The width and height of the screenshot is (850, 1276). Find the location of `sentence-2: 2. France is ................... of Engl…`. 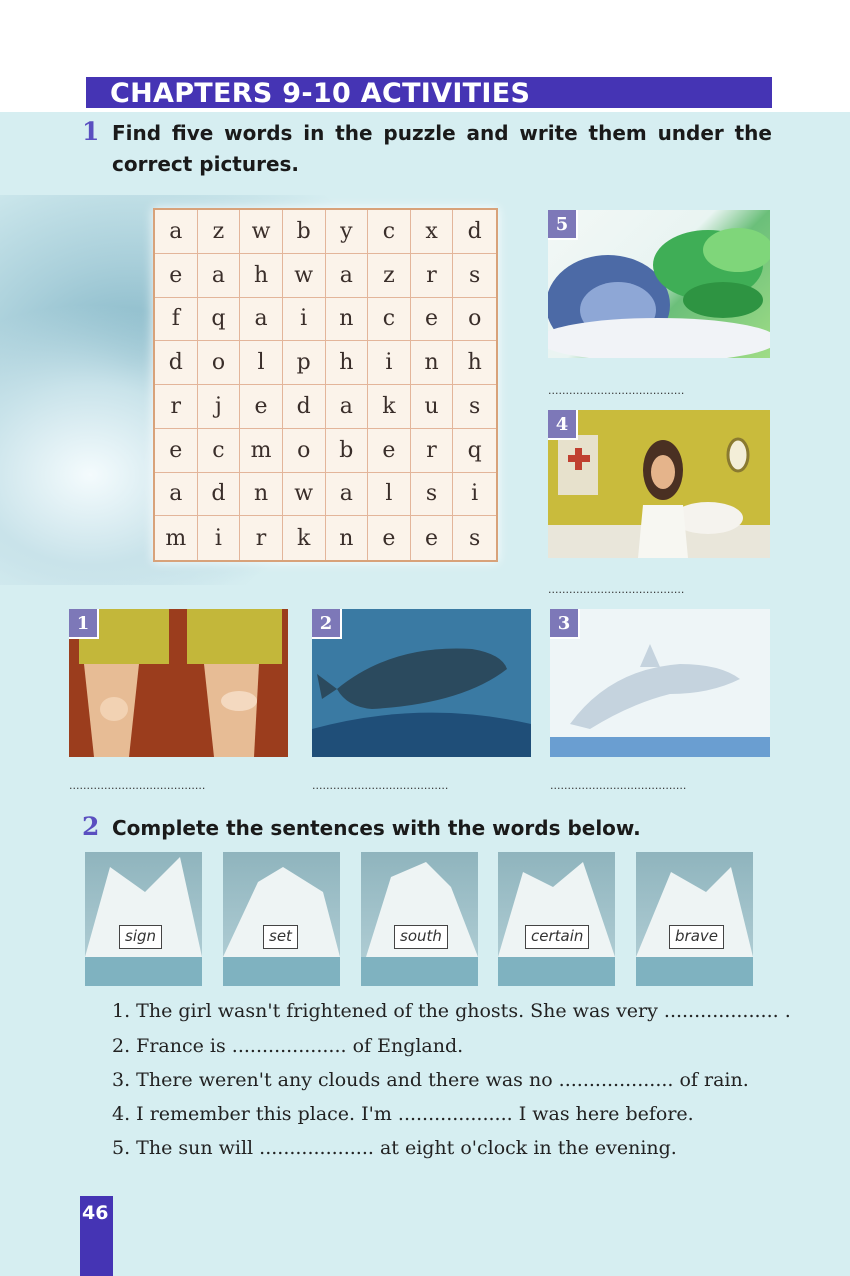

sentence-2: 2. France is ................... of Engl… is located at coordinates (288, 1046).